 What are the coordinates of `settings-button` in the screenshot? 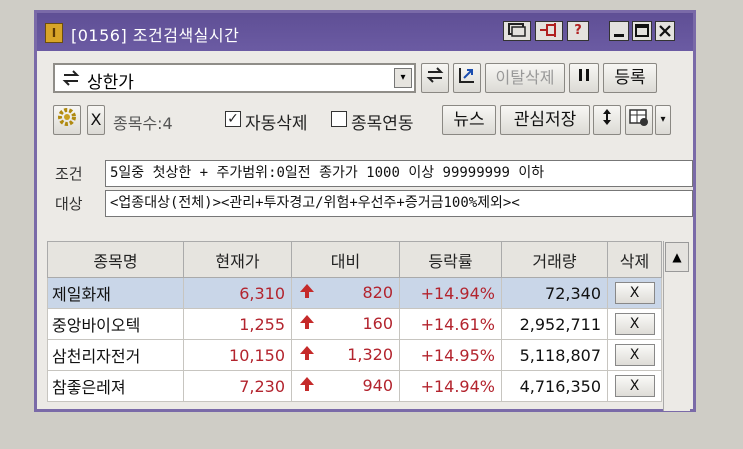 It's located at (67, 120).